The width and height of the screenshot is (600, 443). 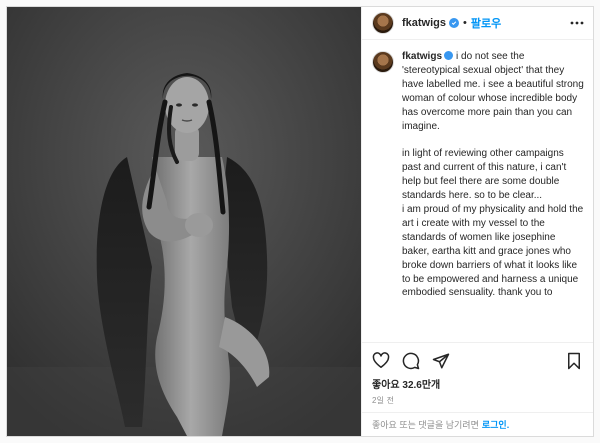 I want to click on likes-count: 좋아요 32.6만개, so click(x=477, y=386).